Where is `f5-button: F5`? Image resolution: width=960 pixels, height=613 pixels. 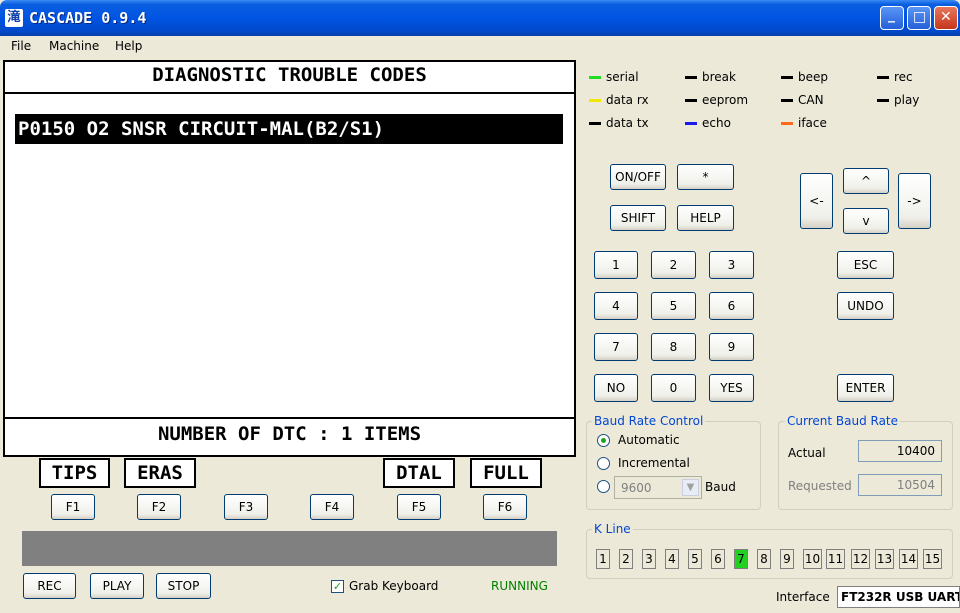
f5-button: F5 is located at coordinates (419, 507).